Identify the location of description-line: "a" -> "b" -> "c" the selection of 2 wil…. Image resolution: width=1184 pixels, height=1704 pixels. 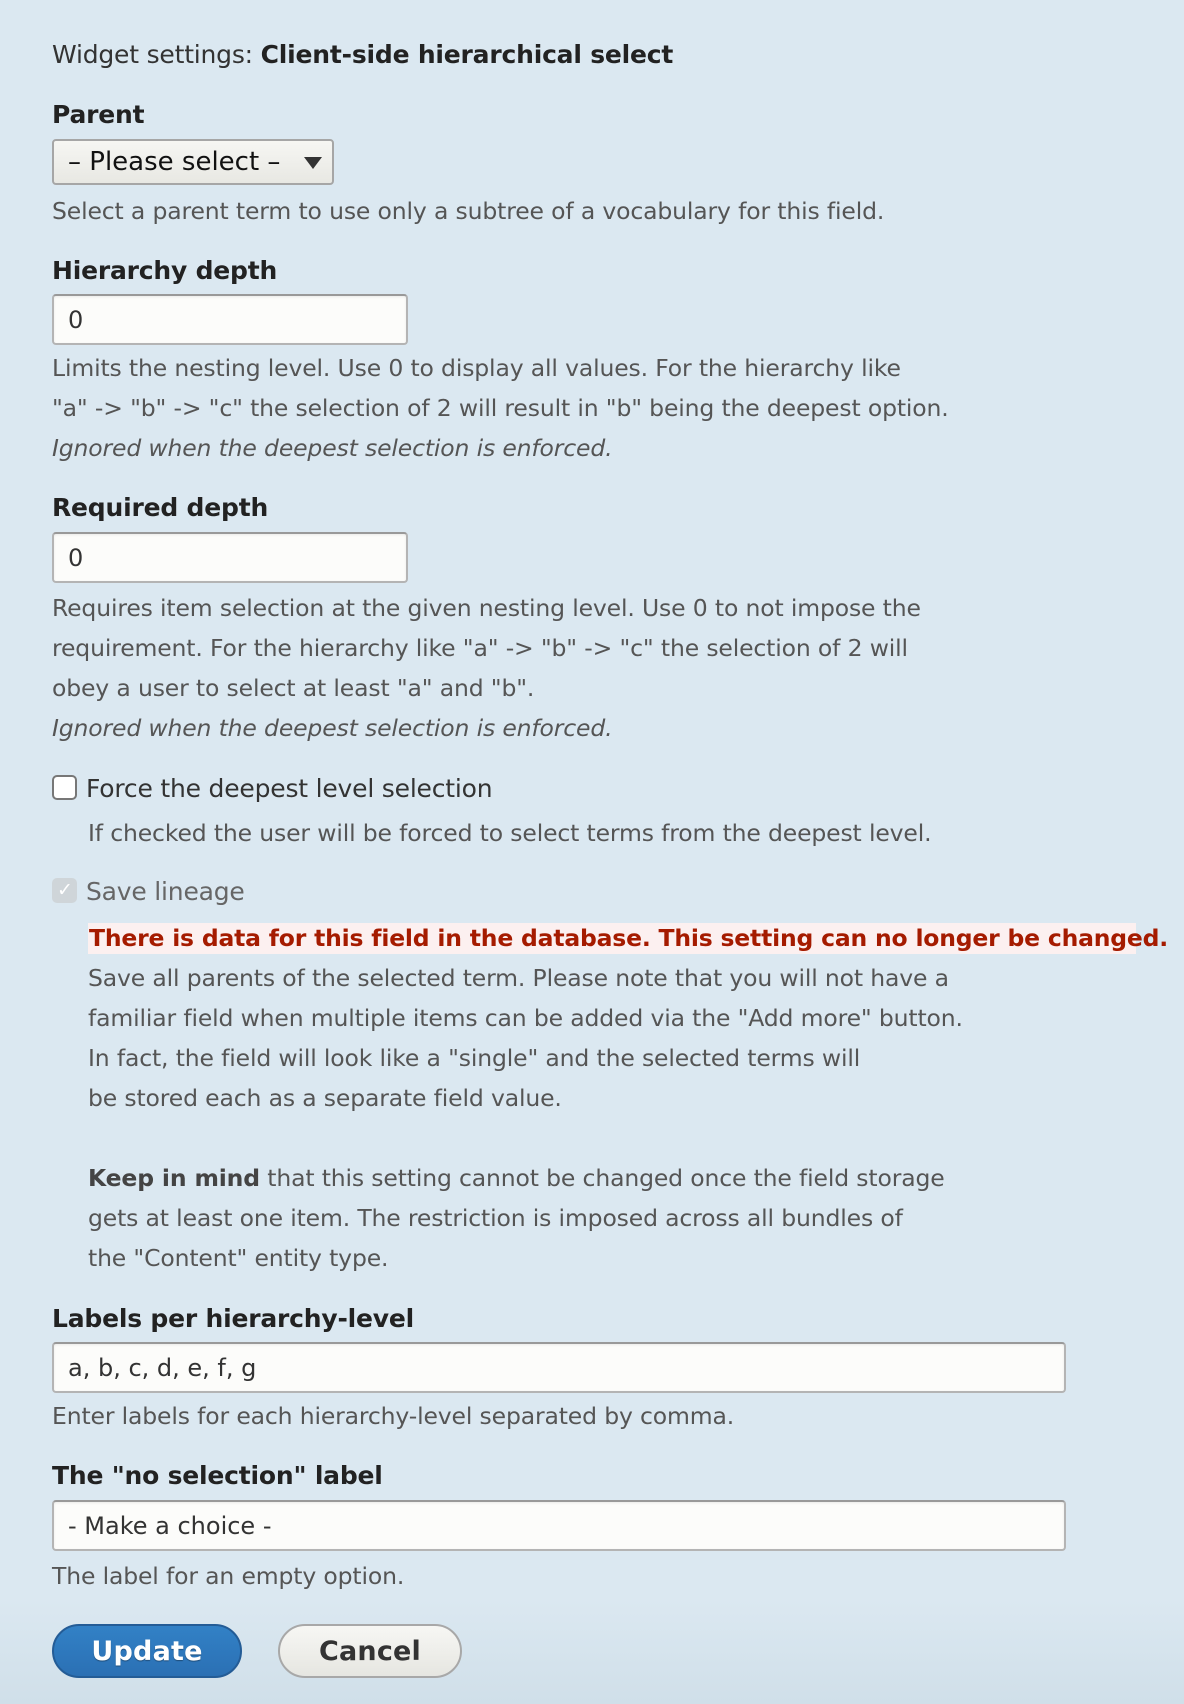
(500, 408).